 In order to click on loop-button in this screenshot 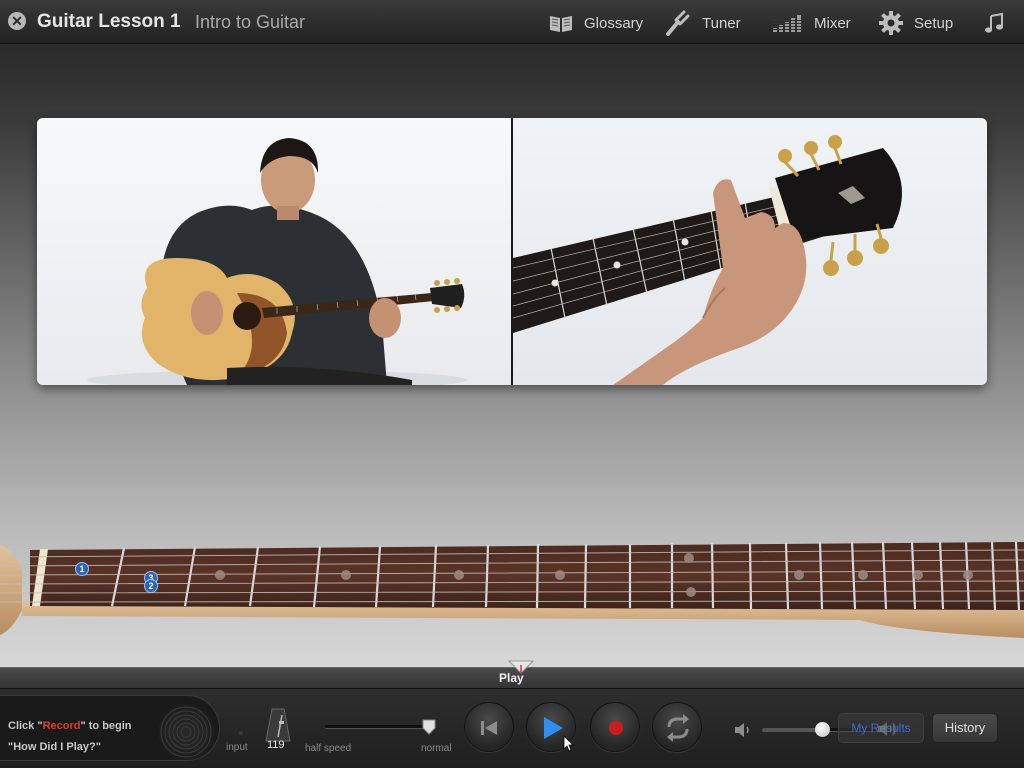, I will do `click(677, 727)`.